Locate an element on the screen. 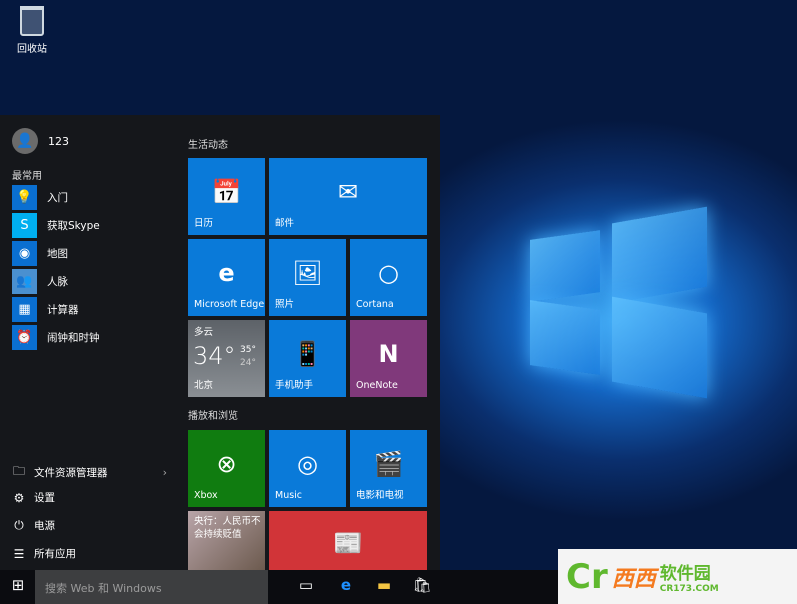  all-apps-label: 所有应用 is located at coordinates (55, 554).